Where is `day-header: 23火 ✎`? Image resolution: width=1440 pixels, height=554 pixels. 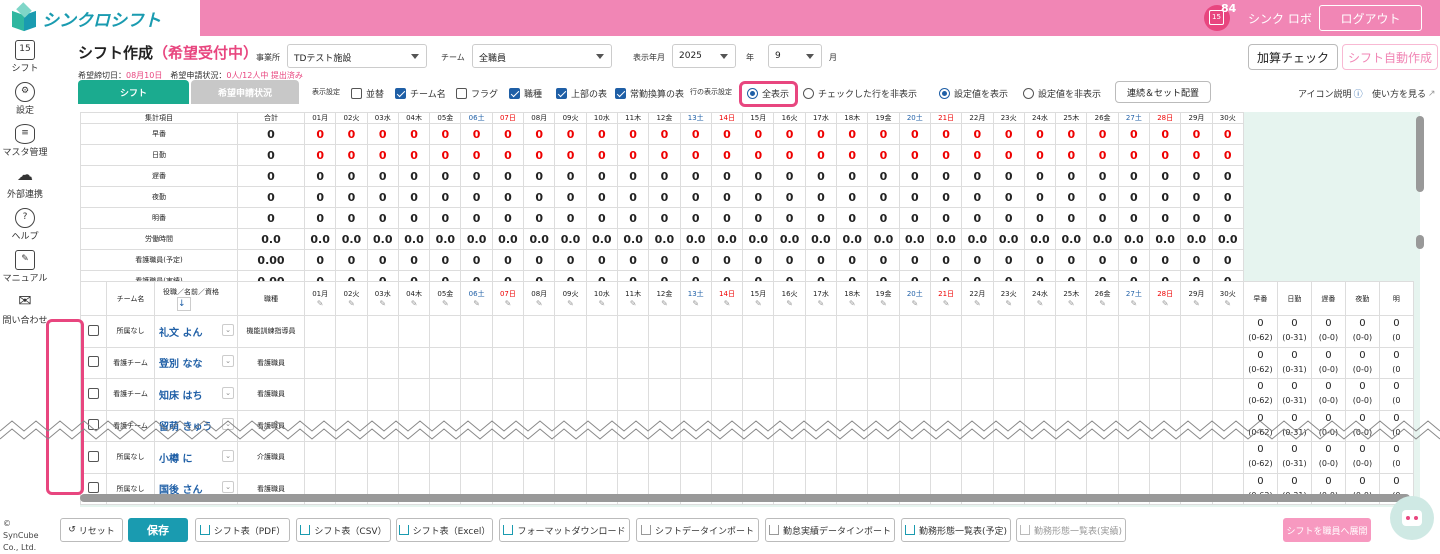 day-header: 23火 ✎ is located at coordinates (1008, 298).